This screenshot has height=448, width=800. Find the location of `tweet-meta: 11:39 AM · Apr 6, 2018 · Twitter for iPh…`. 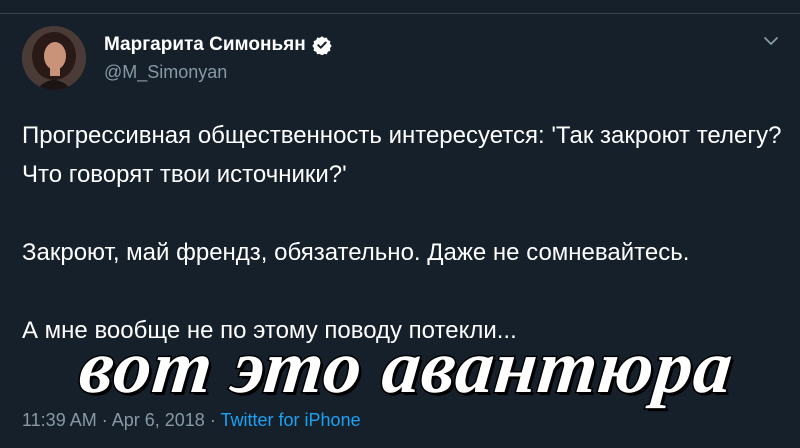

tweet-meta: 11:39 AM · Apr 6, 2018 · Twitter for iPh… is located at coordinates (191, 420).